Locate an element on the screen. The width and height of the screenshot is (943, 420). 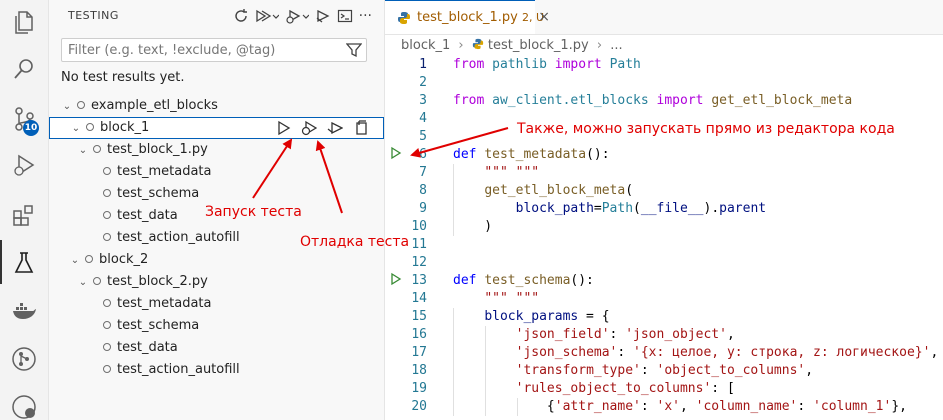
arrow-to-gutter is located at coordinates (459, 142).